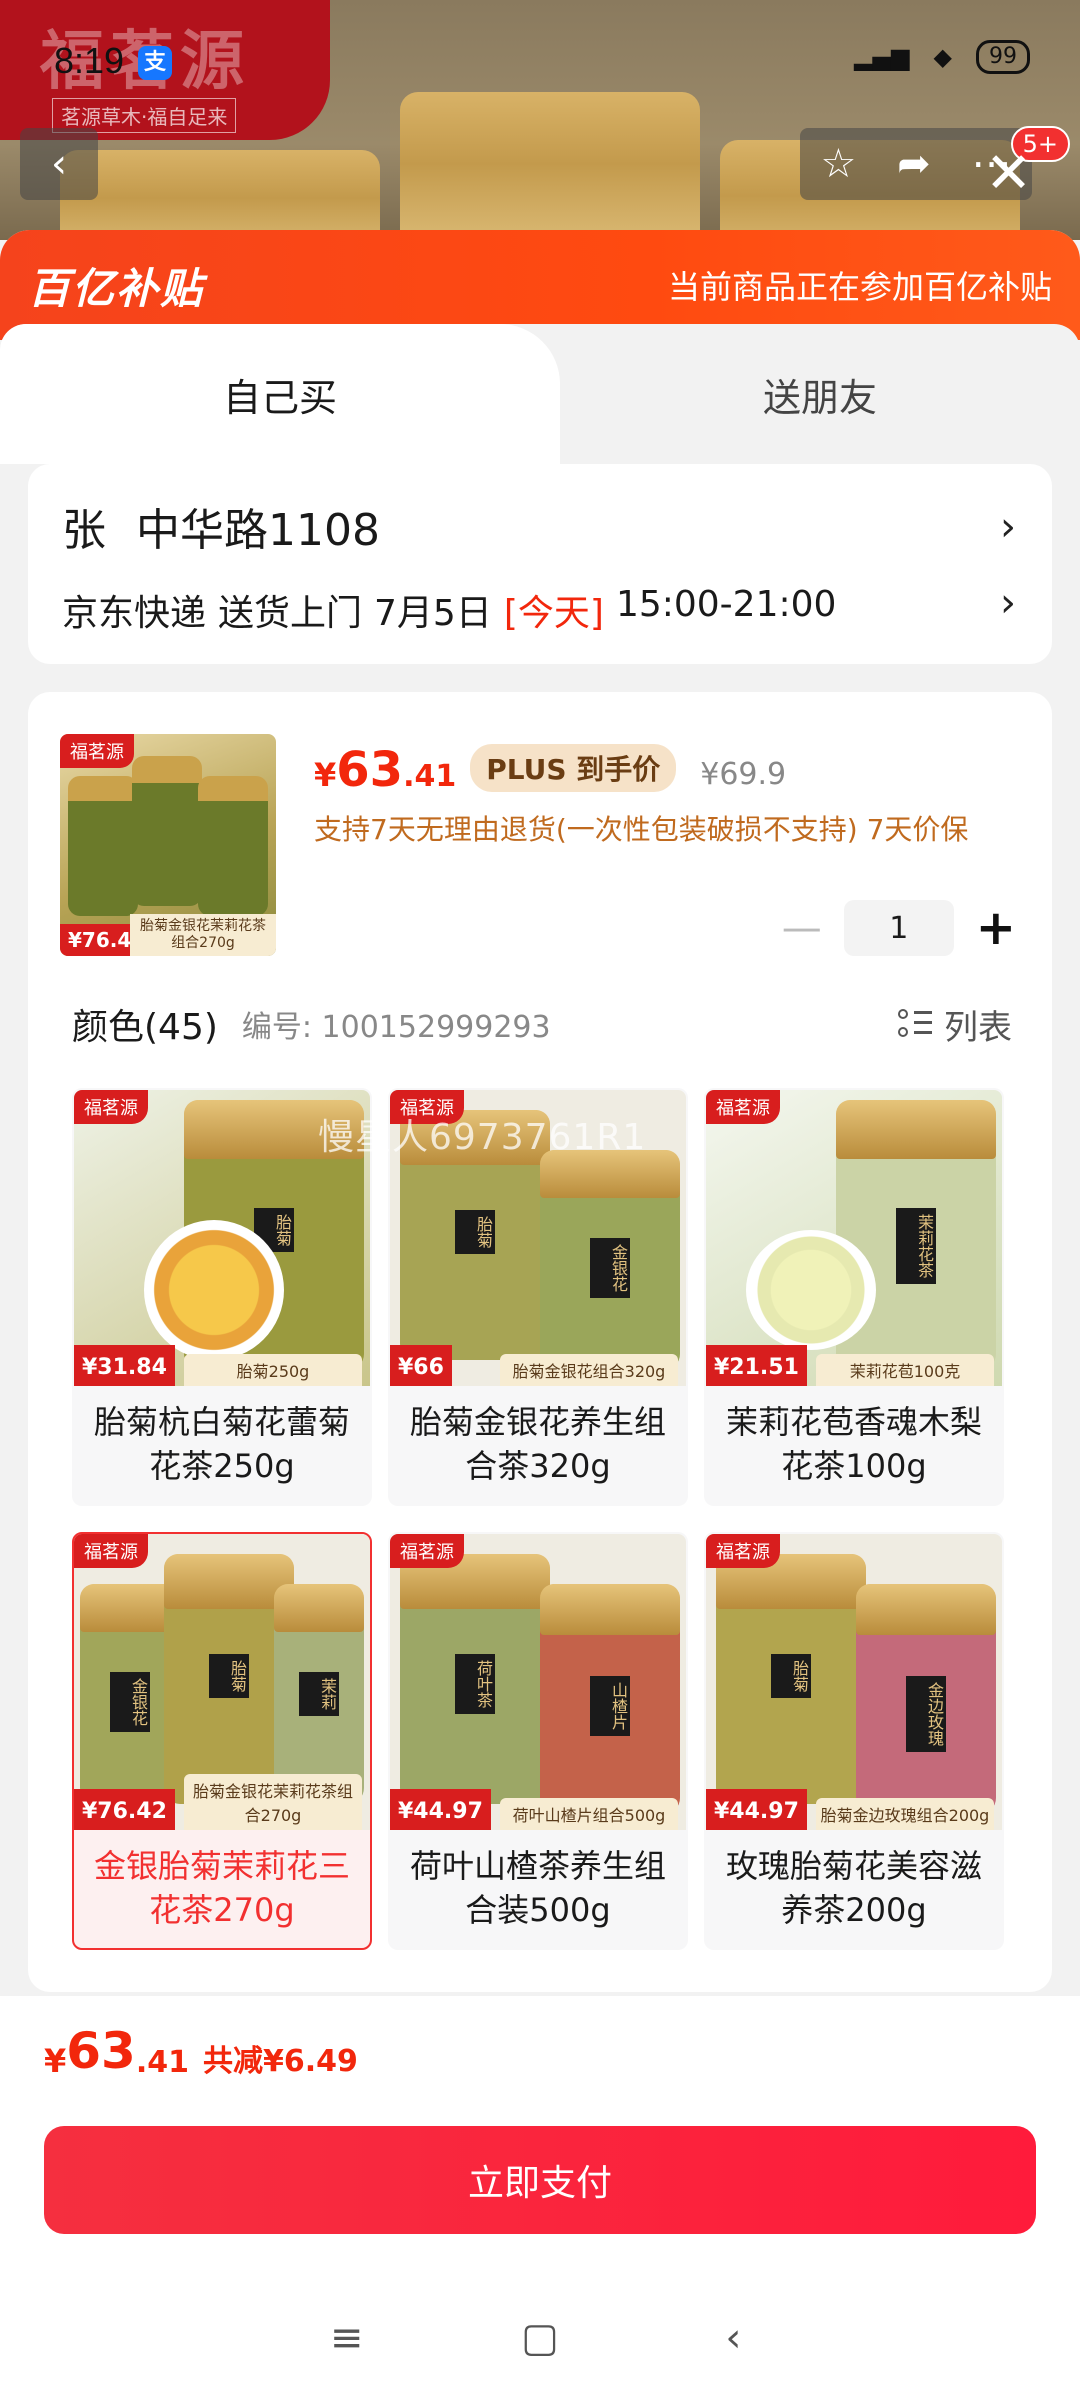  Describe the element at coordinates (221, 1888) in the screenshot. I see `option-name: 金银胎菊茉莉花三花茶270g` at that location.